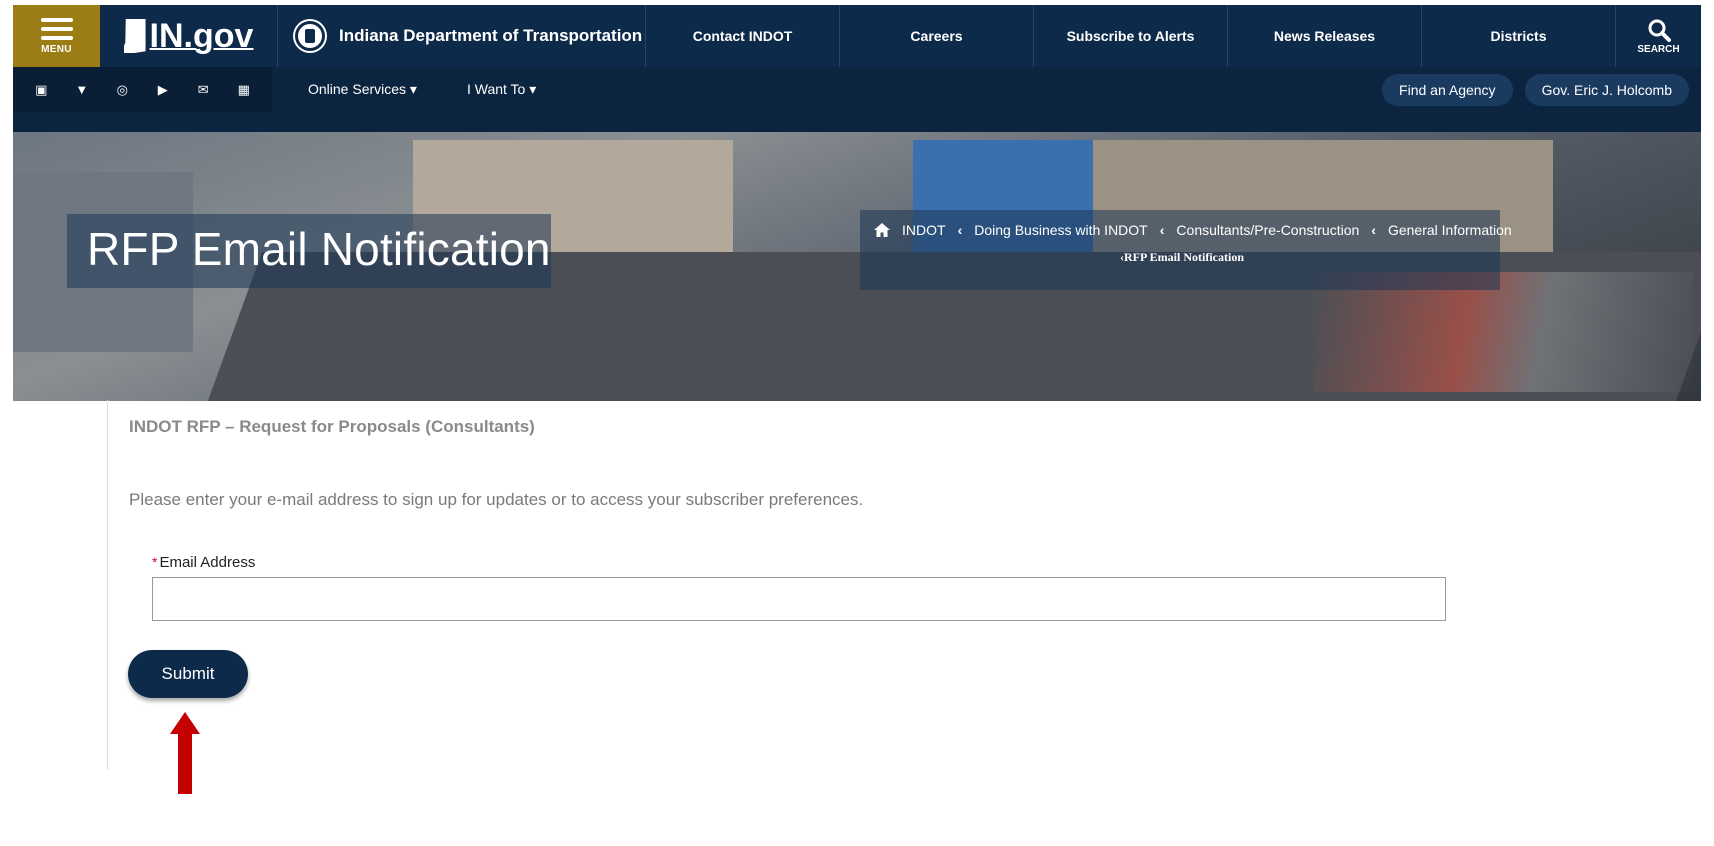 The image size is (1714, 846). I want to click on sub-right-links: Find an Agency Gov. Eric J. Holcomb, so click(1541, 89).